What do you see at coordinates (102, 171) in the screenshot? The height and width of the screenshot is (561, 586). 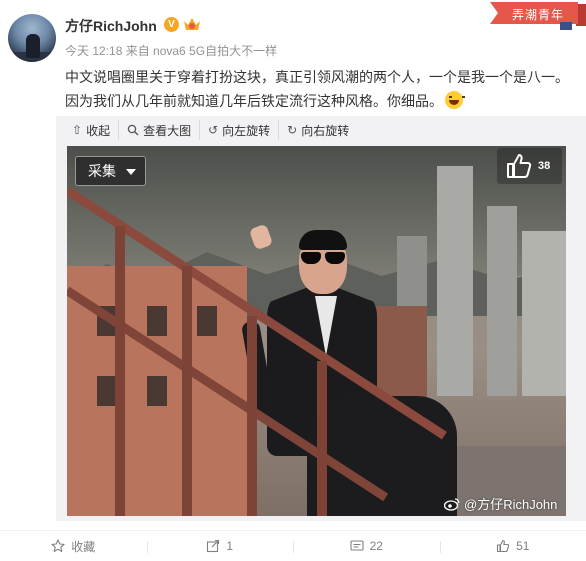 I see `collect-label: 采集` at bounding box center [102, 171].